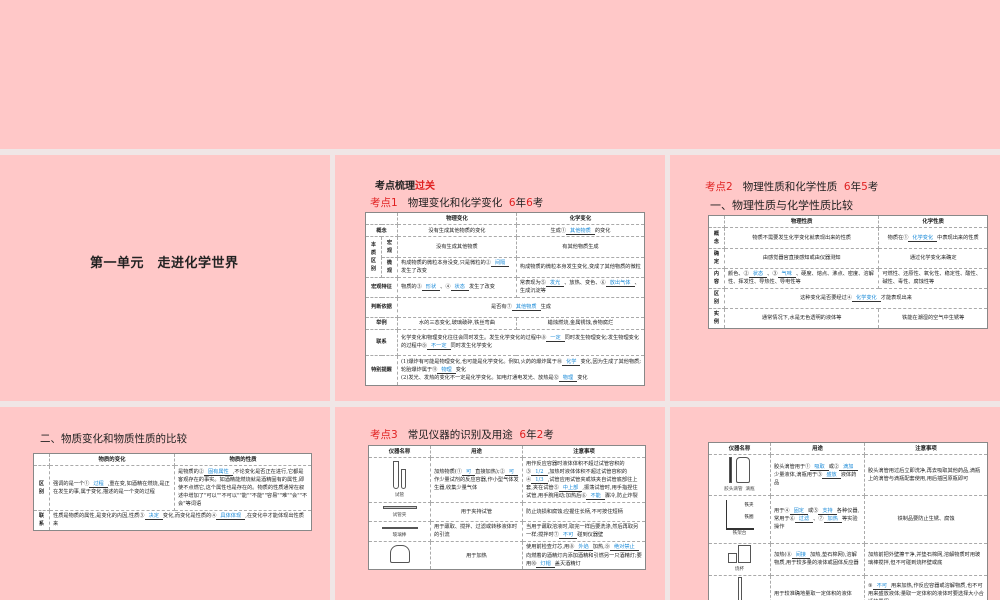 This screenshot has width=1000, height=600. I want to click on answer-blank: 固有属性, so click(218, 472).